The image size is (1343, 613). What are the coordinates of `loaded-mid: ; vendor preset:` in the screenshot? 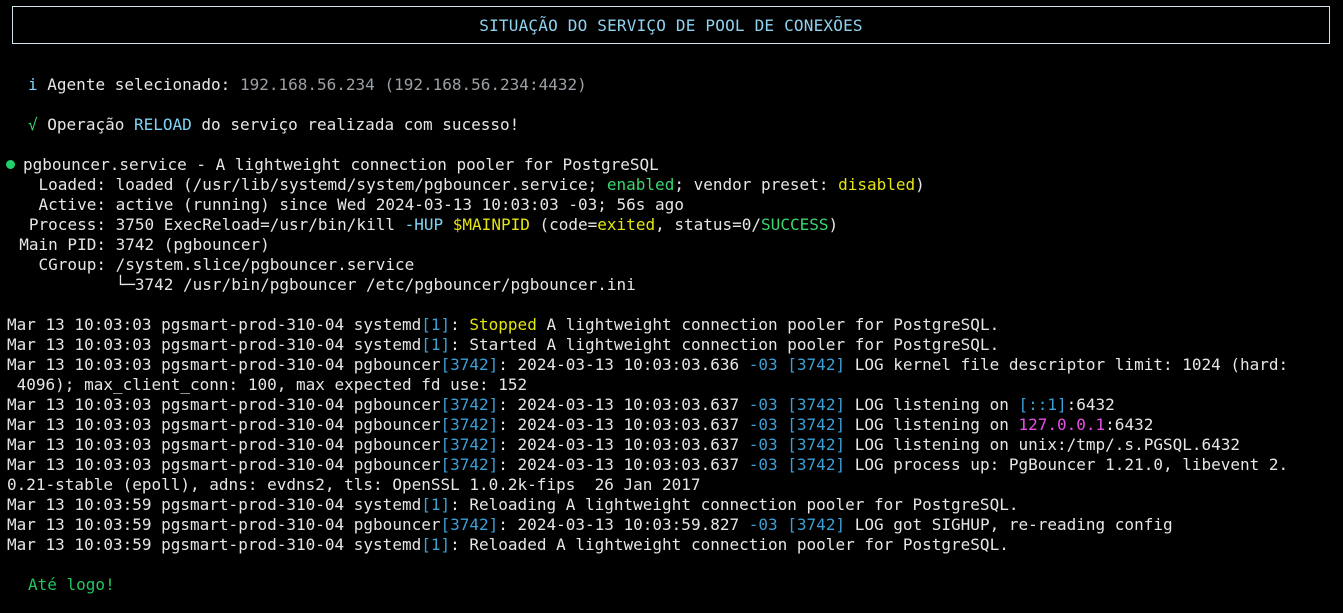 It's located at (751, 184).